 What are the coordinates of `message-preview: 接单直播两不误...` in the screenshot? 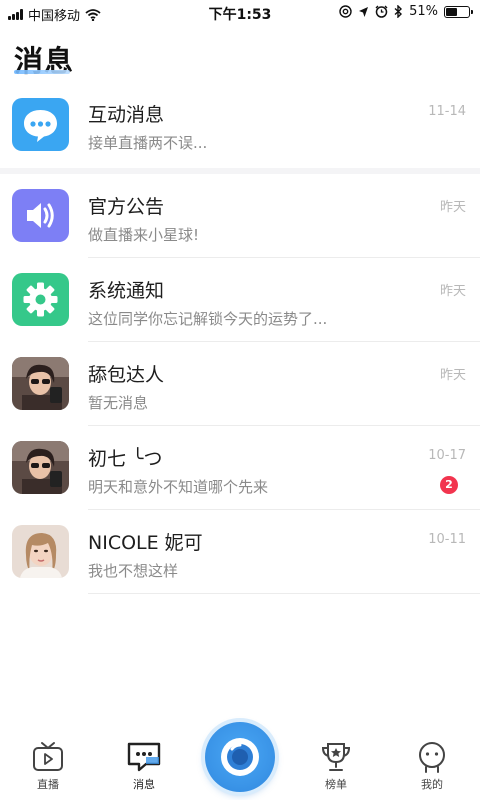 It's located at (148, 143).